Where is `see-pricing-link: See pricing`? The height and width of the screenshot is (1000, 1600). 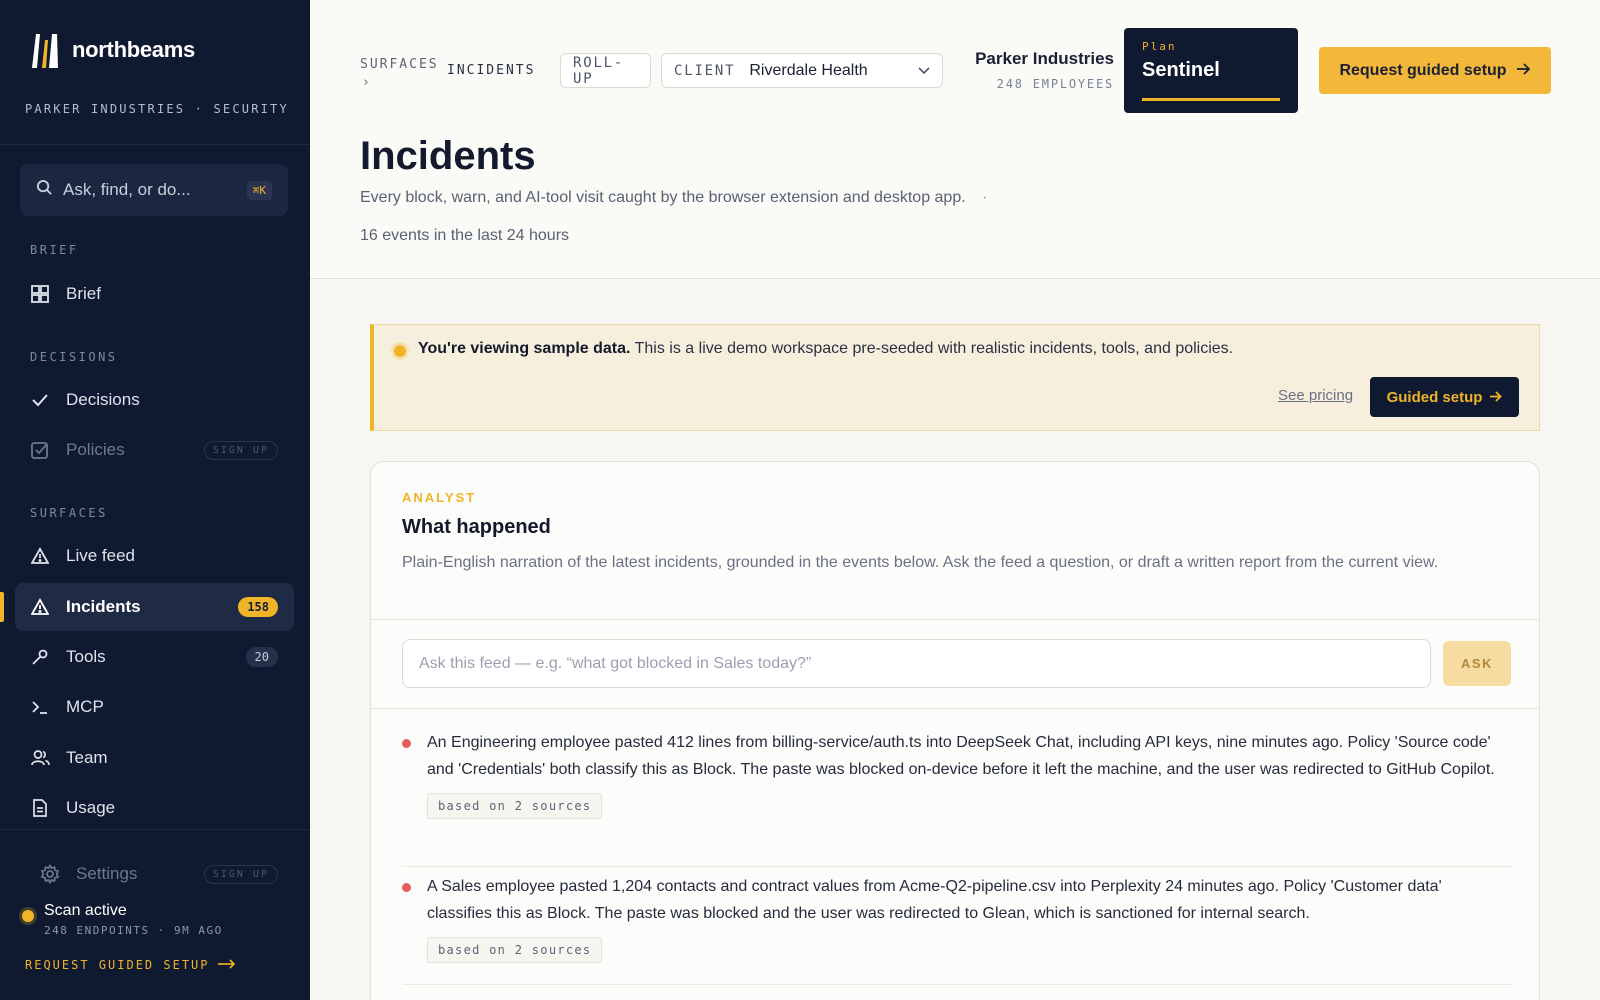
see-pricing-link: See pricing is located at coordinates (1315, 395).